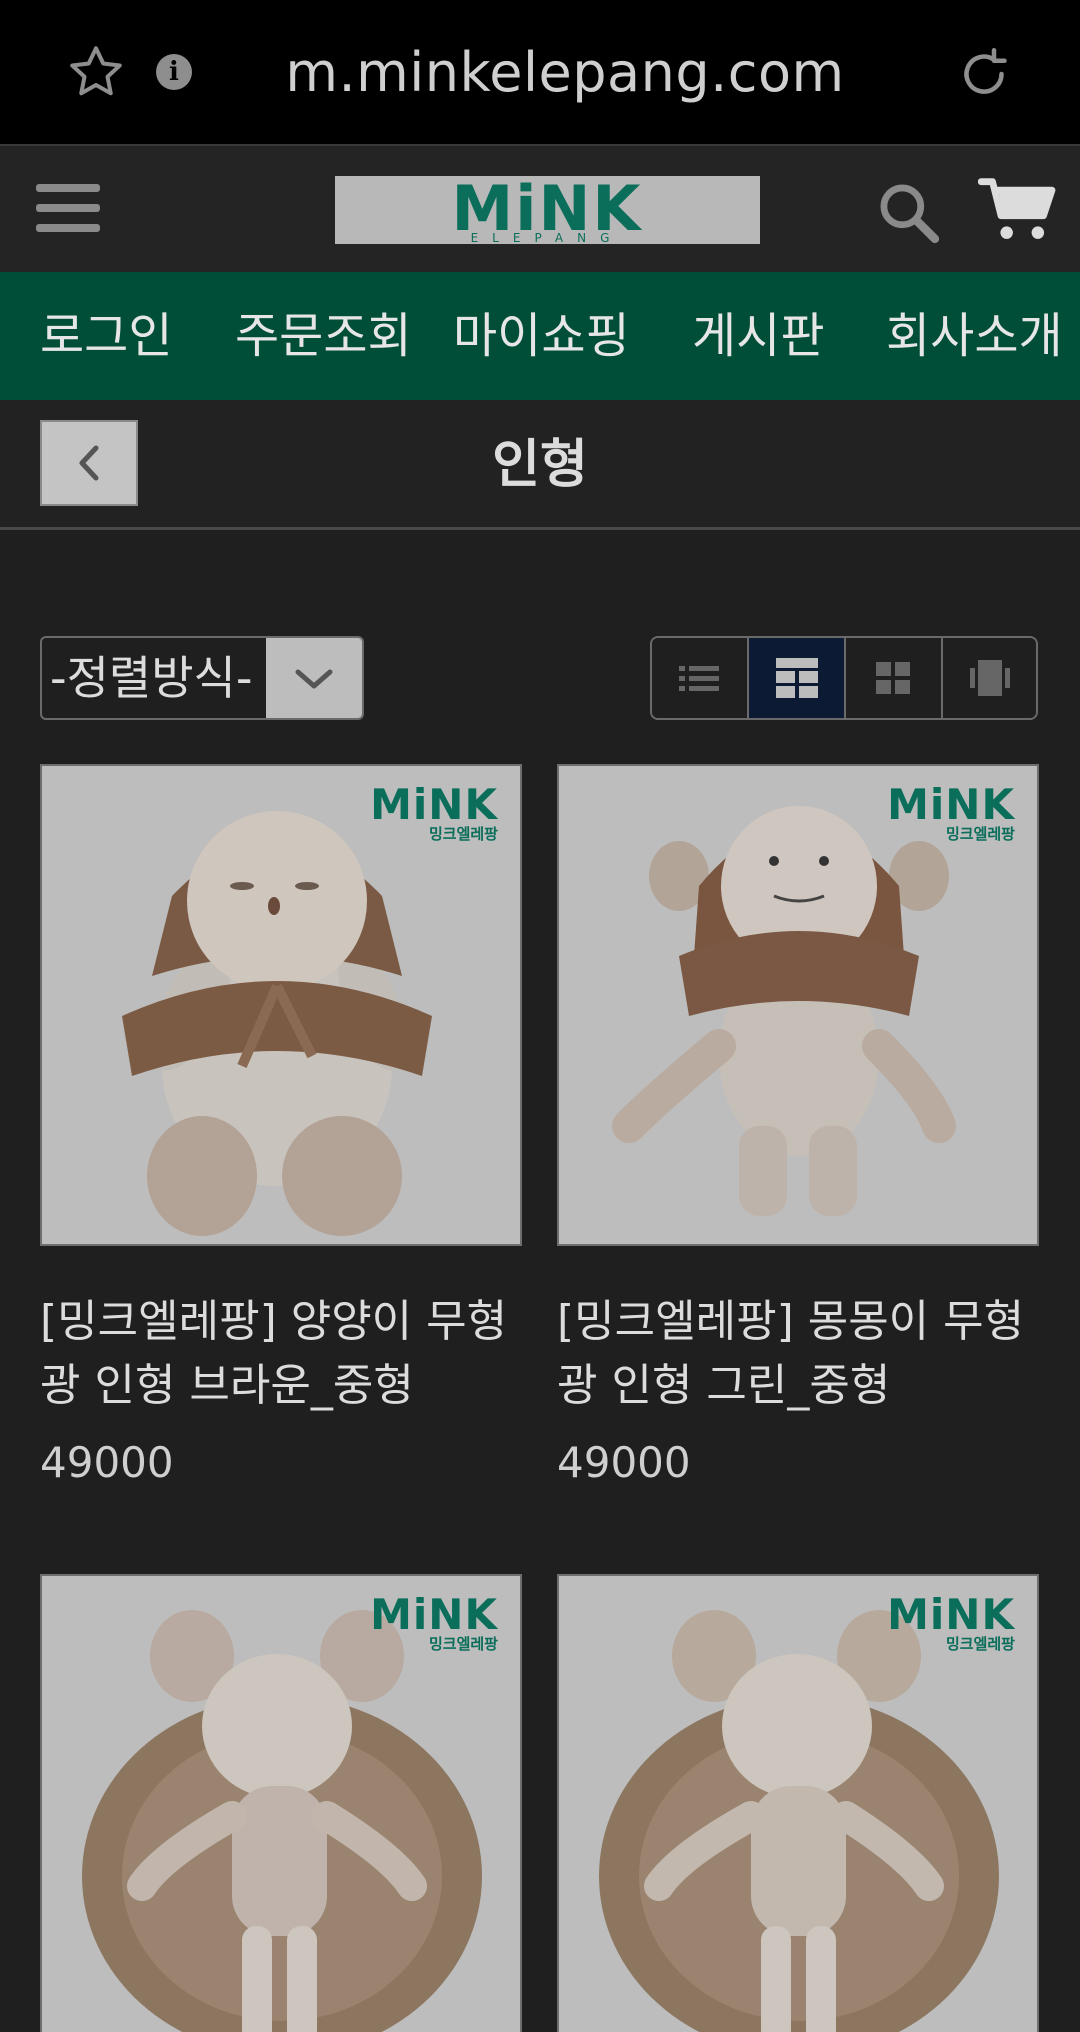  I want to click on page-title: 인형, so click(540, 465).